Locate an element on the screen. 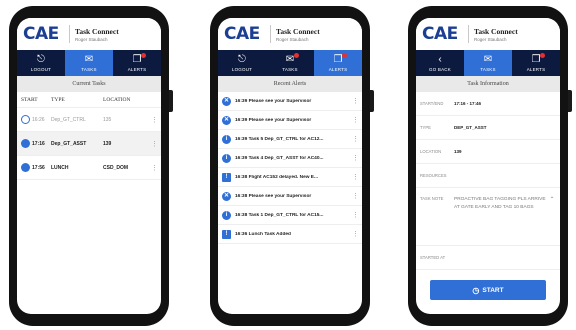  field-label: TYPE is located at coordinates (425, 127).